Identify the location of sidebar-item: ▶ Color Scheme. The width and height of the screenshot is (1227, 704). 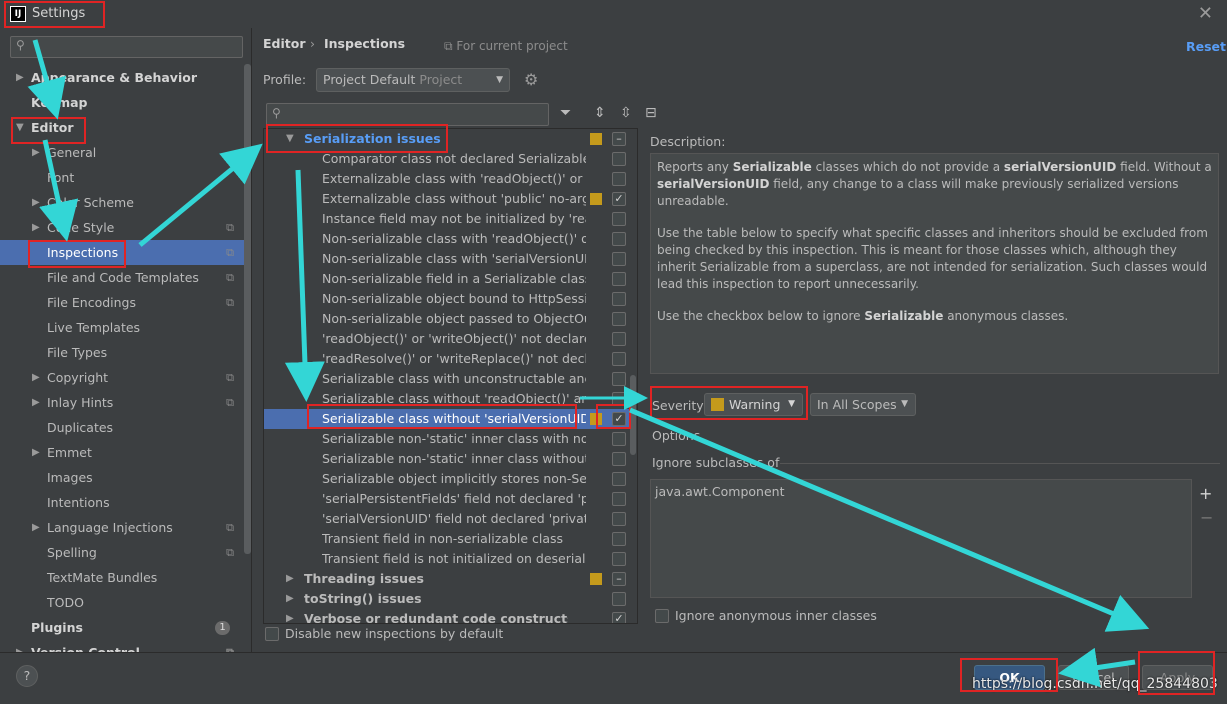
(122, 202).